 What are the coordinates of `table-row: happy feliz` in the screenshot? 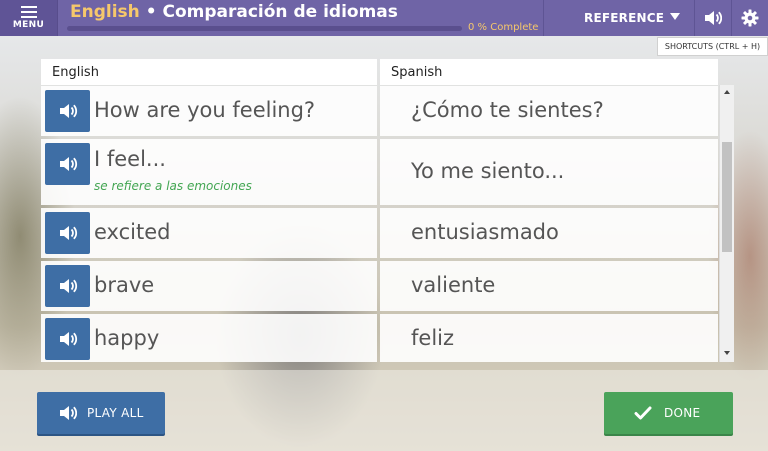 It's located at (379, 338).